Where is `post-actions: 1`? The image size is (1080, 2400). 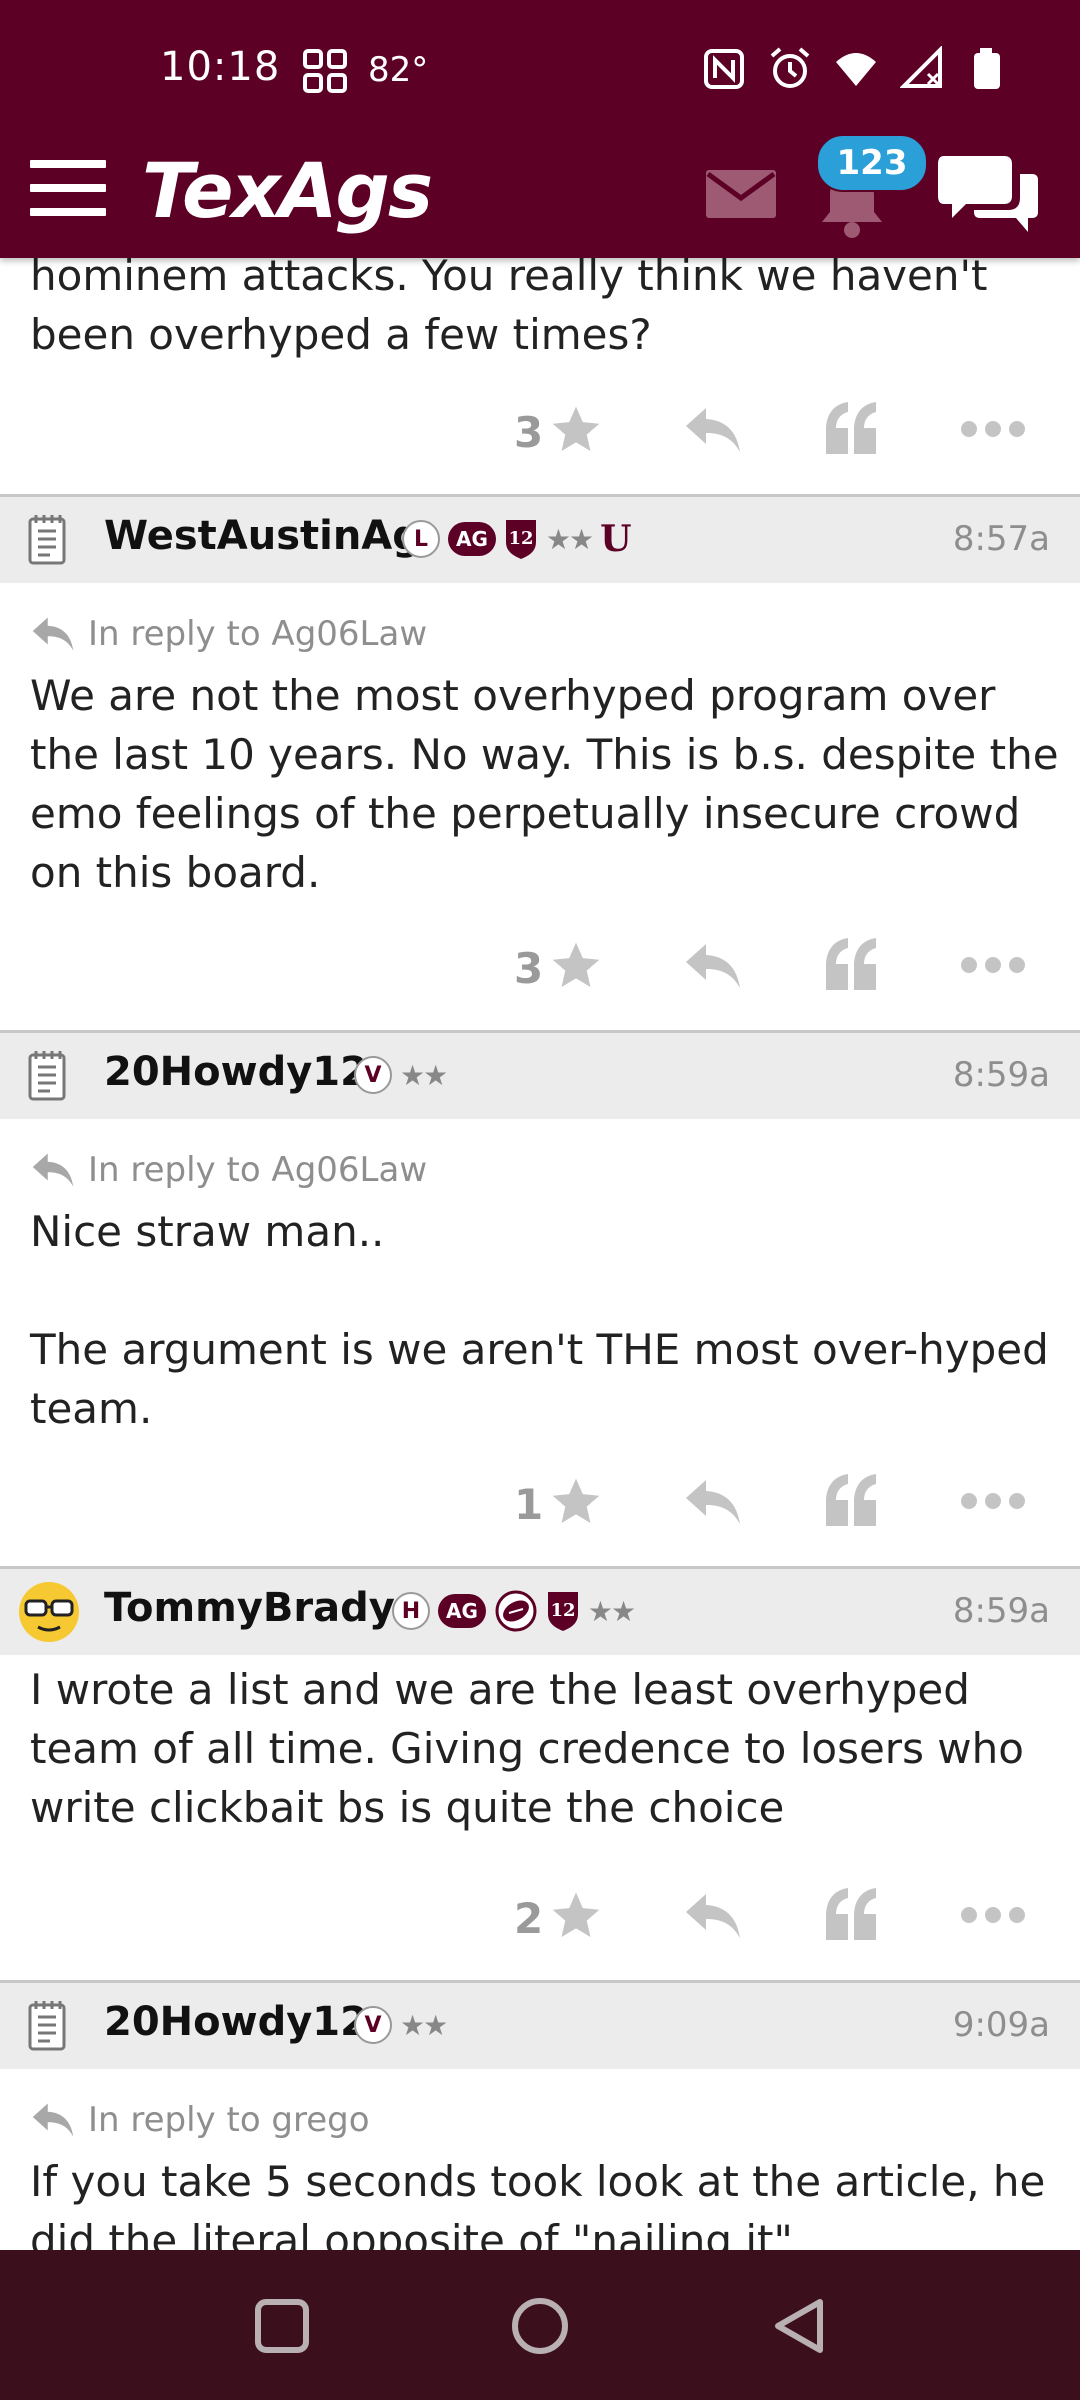 post-actions: 1 is located at coordinates (540, 1501).